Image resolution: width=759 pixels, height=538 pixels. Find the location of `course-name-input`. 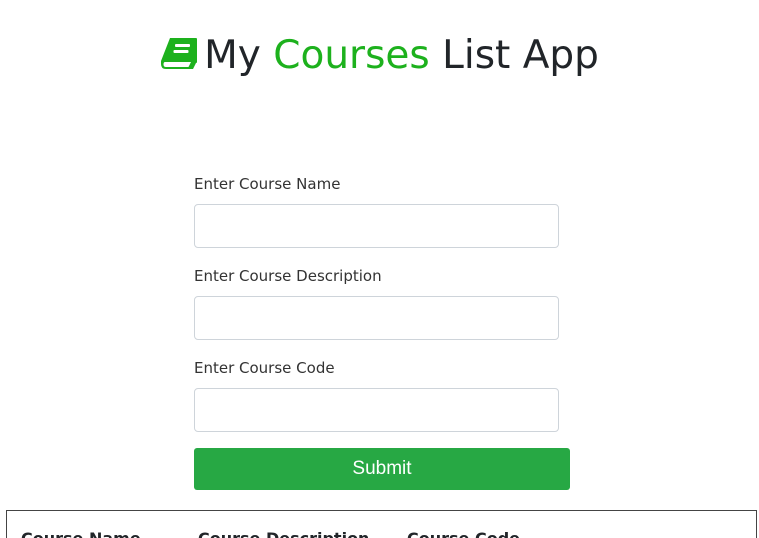

course-name-input is located at coordinates (376, 226).